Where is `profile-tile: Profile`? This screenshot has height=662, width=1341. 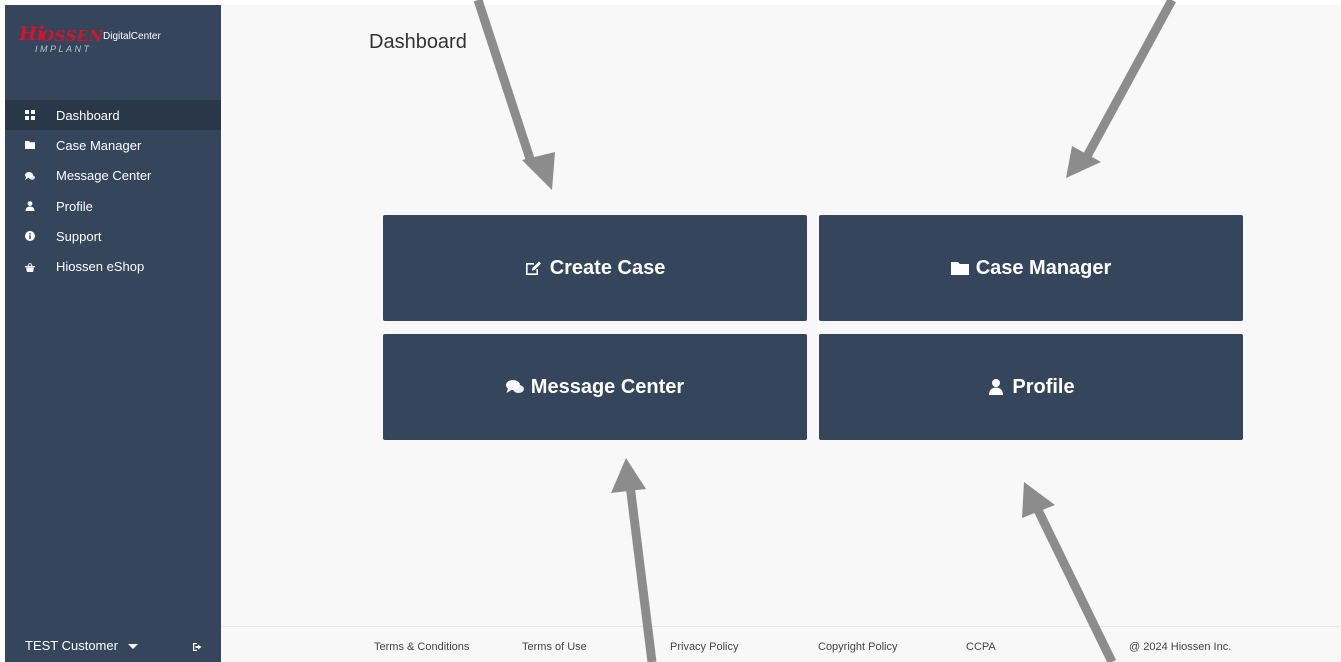
profile-tile: Profile is located at coordinates (1031, 387).